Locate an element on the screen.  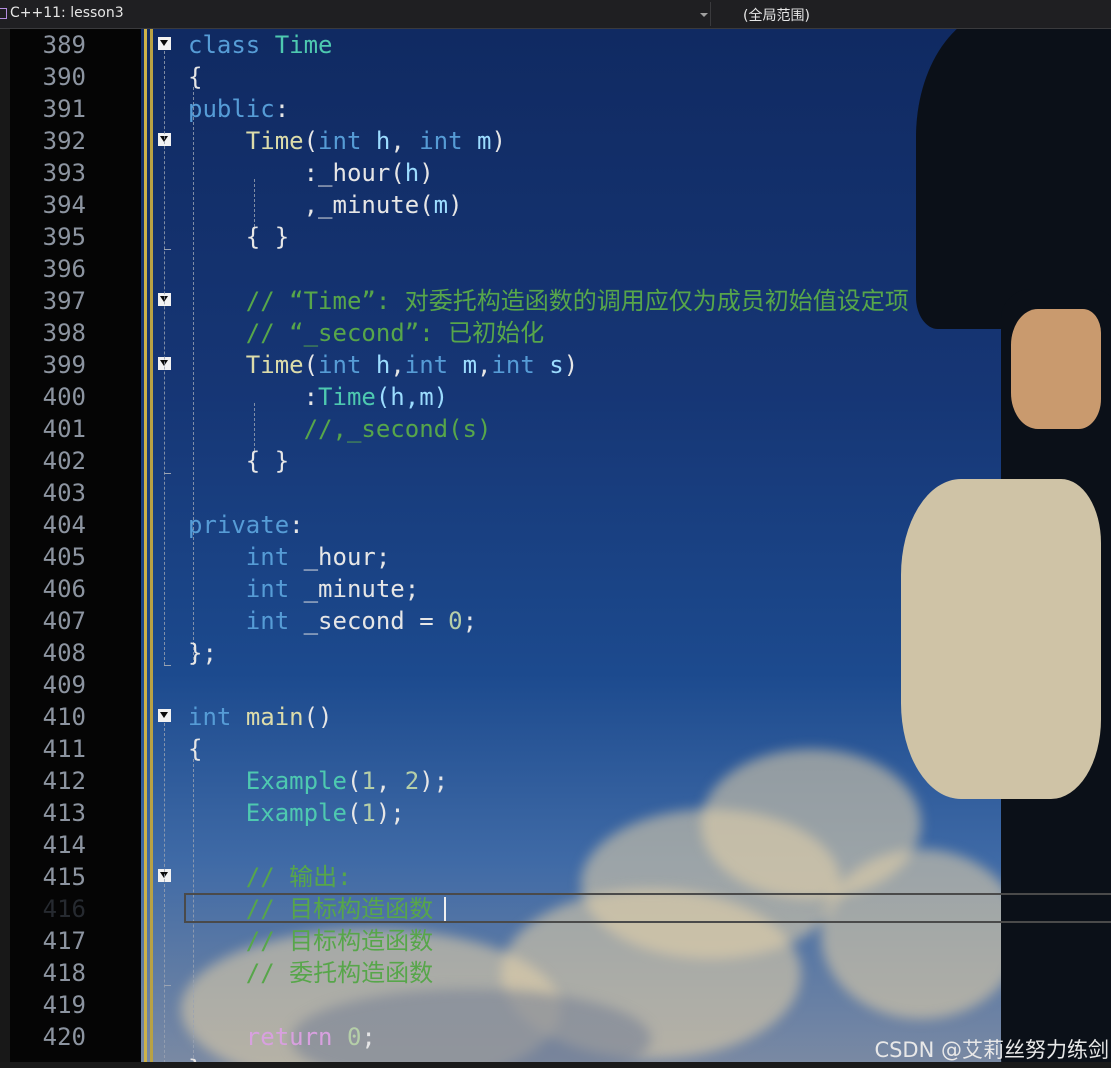
code-line-412: Example(1, 2); is located at coordinates (318, 781).